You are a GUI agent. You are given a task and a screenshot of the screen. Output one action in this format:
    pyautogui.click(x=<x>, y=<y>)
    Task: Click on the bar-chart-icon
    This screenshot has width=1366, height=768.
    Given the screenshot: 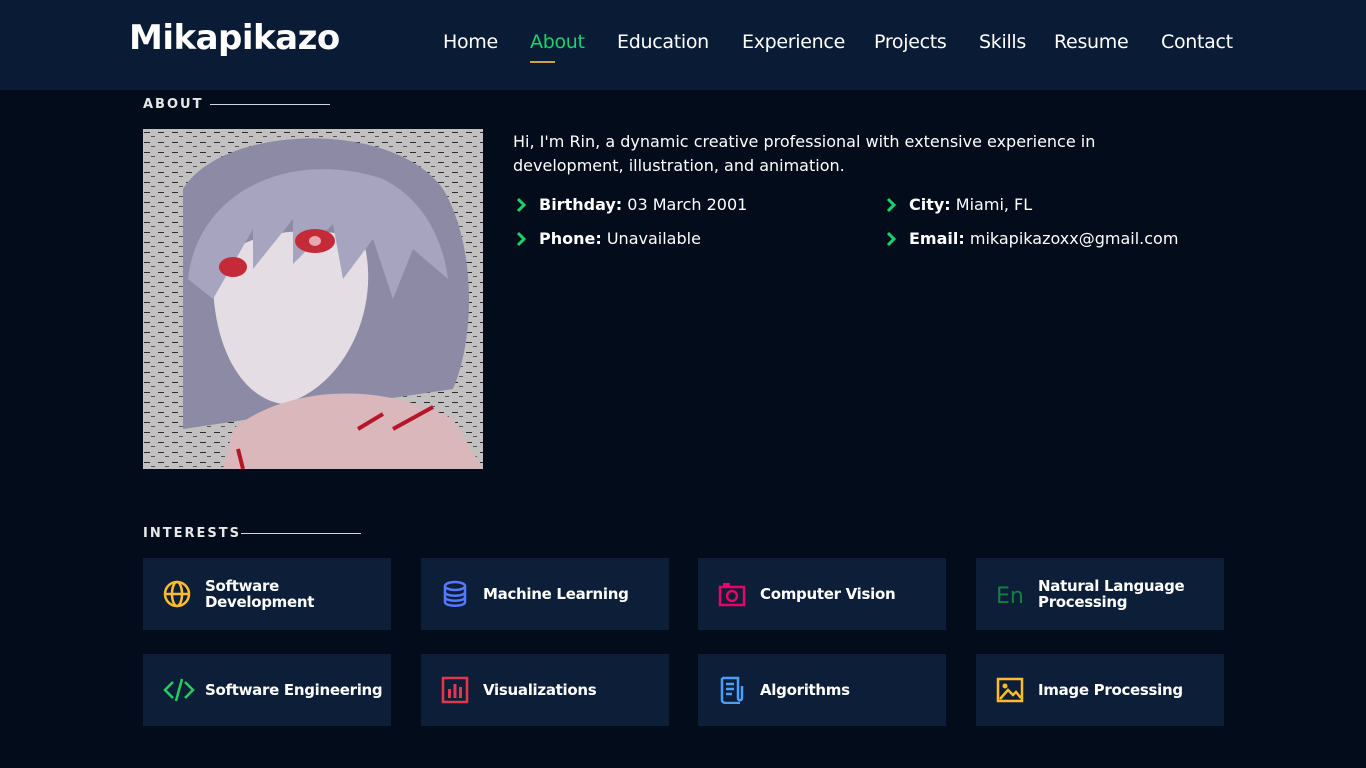 What is the action you would take?
    pyautogui.click(x=455, y=690)
    